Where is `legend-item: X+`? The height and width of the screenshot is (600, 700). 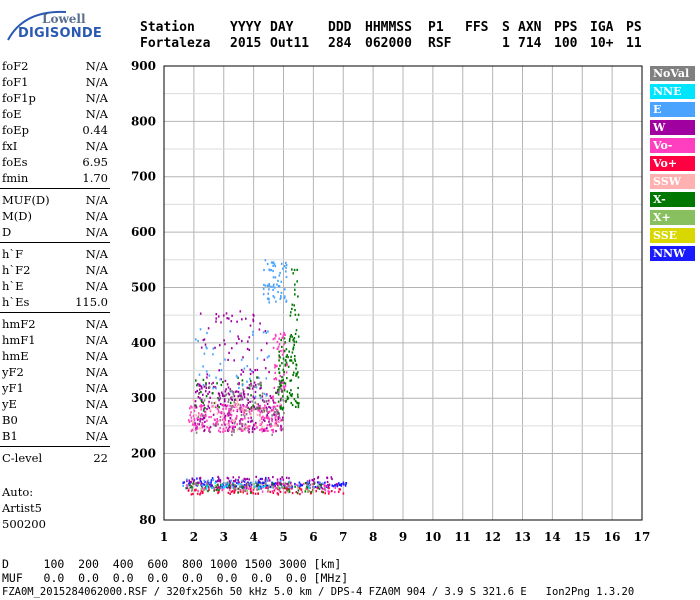 legend-item: X+ is located at coordinates (672, 217).